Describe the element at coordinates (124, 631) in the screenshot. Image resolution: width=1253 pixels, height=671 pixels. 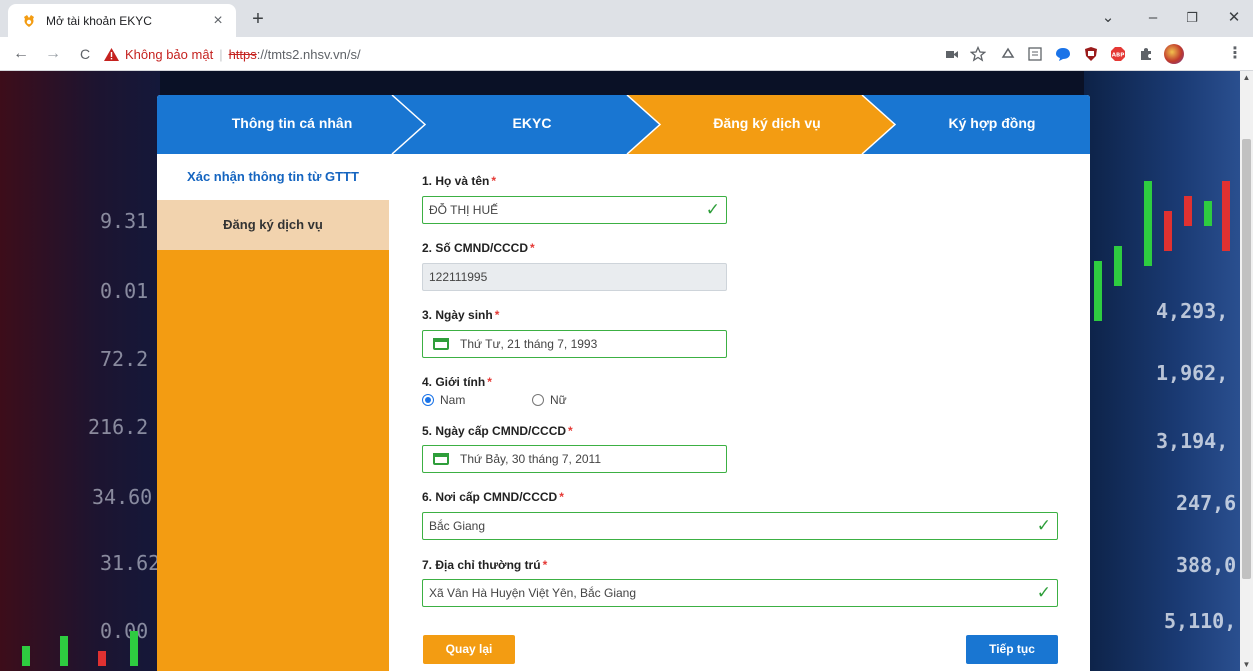
I see `bg-number: 0.00` at that location.